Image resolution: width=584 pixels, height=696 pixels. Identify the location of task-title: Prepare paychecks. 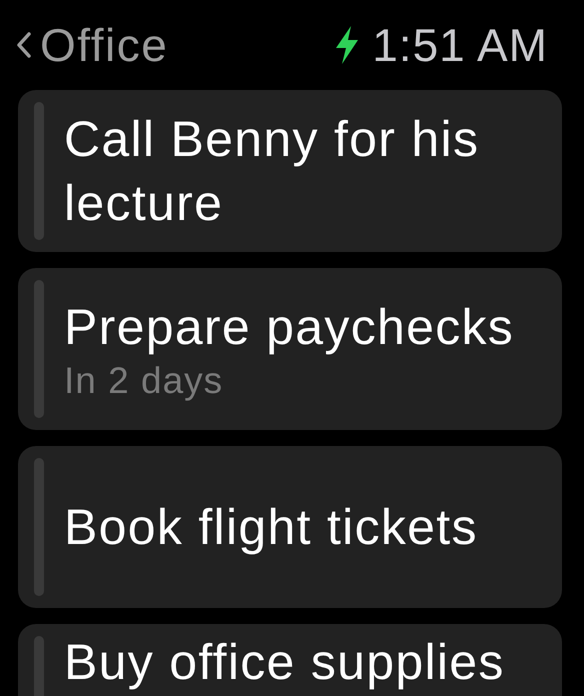
(289, 327).